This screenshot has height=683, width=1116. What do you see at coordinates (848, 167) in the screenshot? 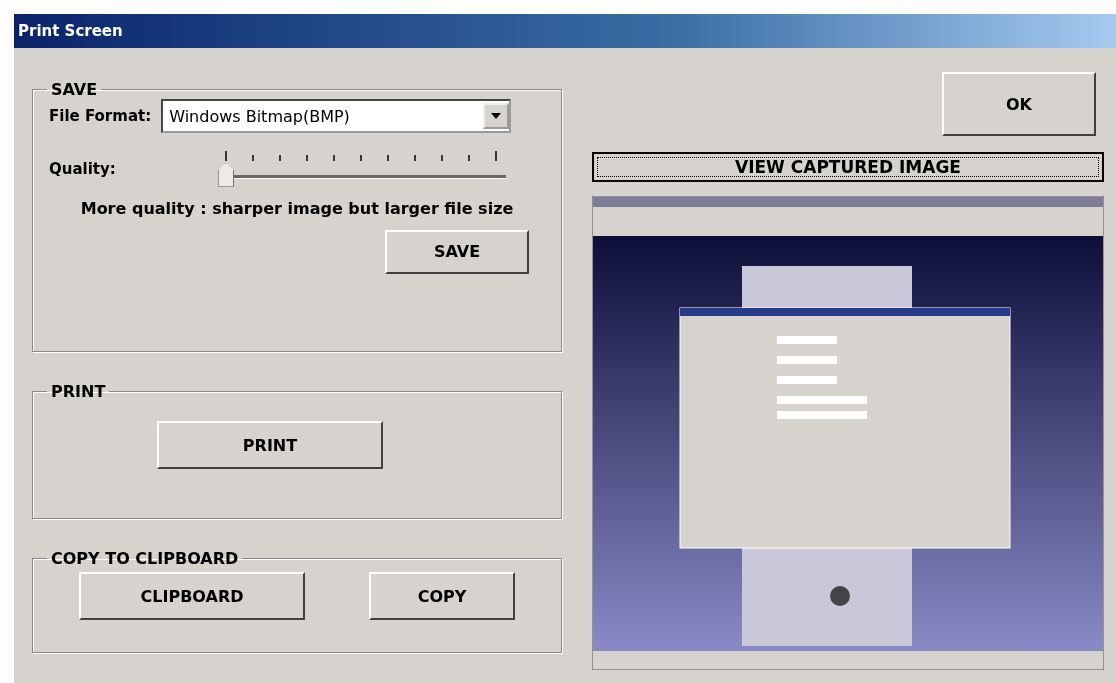
I see `view-captured-image-button: VIEW CAPTURED IMAGE` at bounding box center [848, 167].